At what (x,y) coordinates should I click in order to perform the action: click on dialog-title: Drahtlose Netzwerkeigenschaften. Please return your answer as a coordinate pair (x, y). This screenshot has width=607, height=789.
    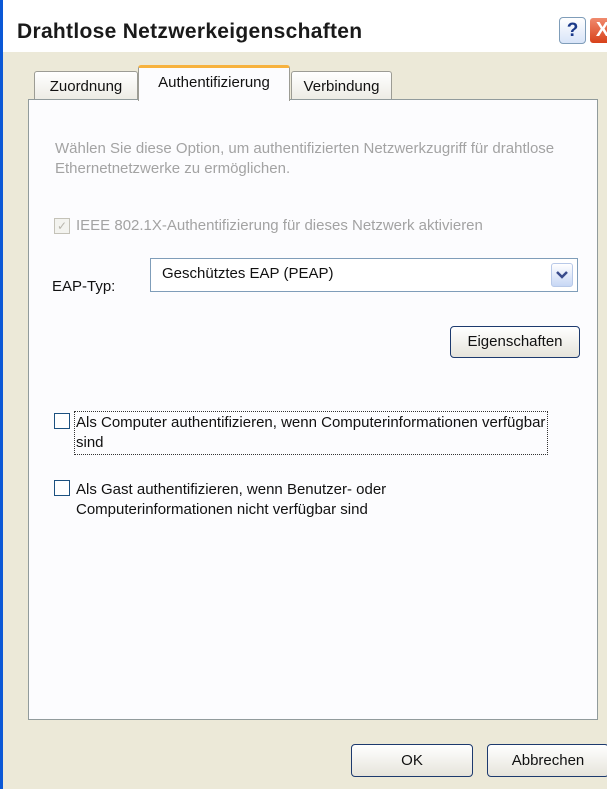
    Looking at the image, I should click on (190, 31).